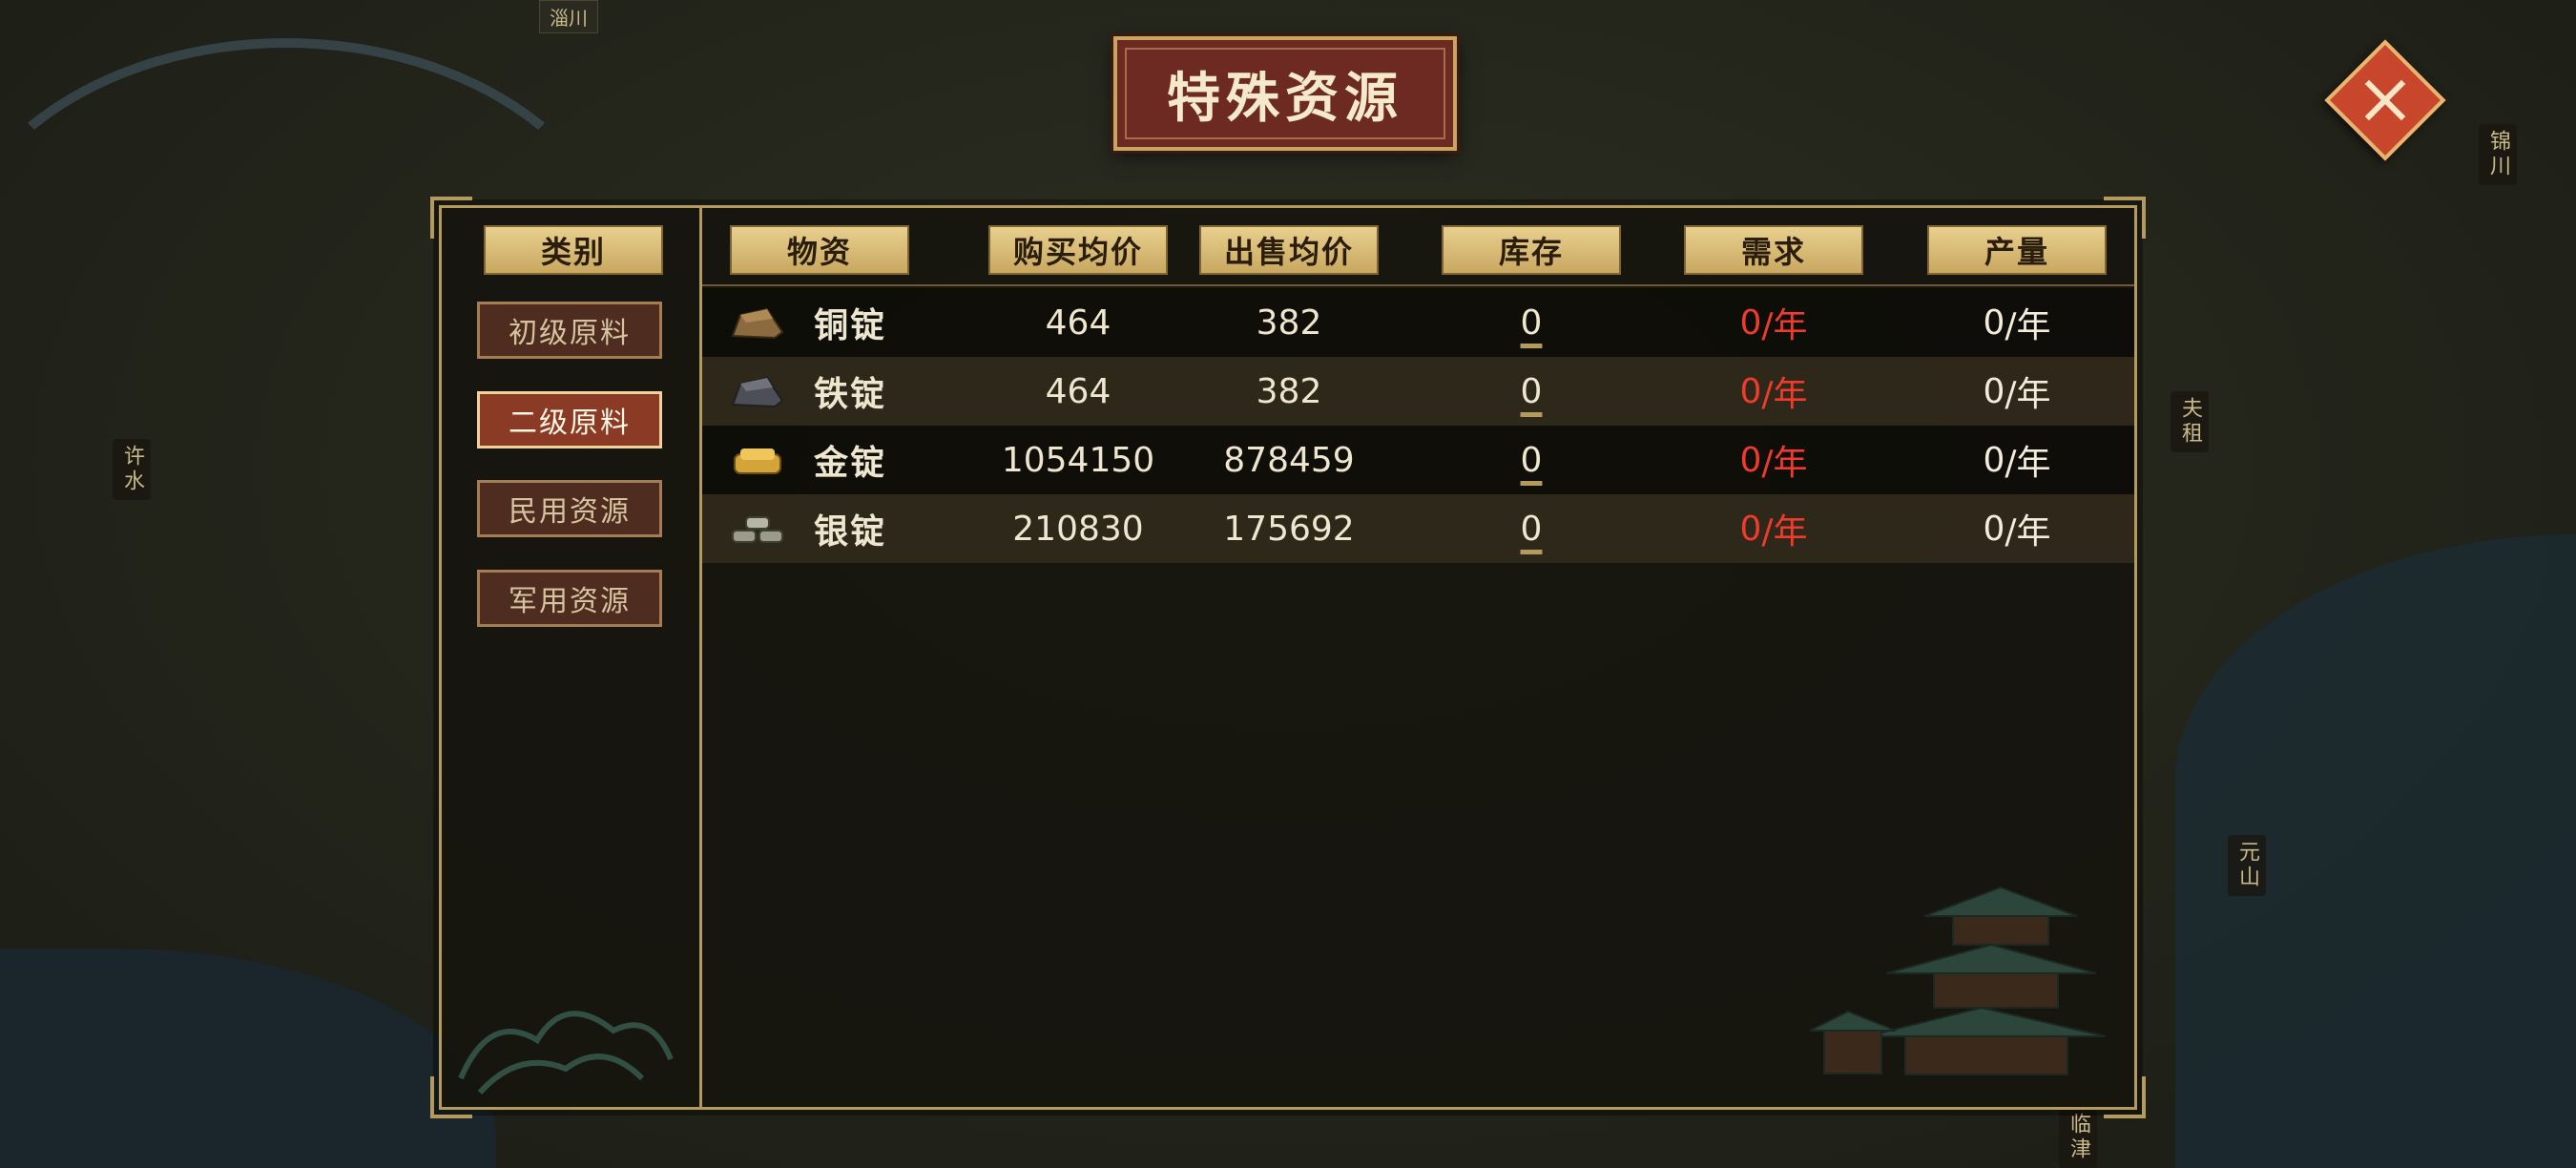 This screenshot has width=2576, height=1168. What do you see at coordinates (757, 529) in the screenshot?
I see `silver-ingot-icon` at bounding box center [757, 529].